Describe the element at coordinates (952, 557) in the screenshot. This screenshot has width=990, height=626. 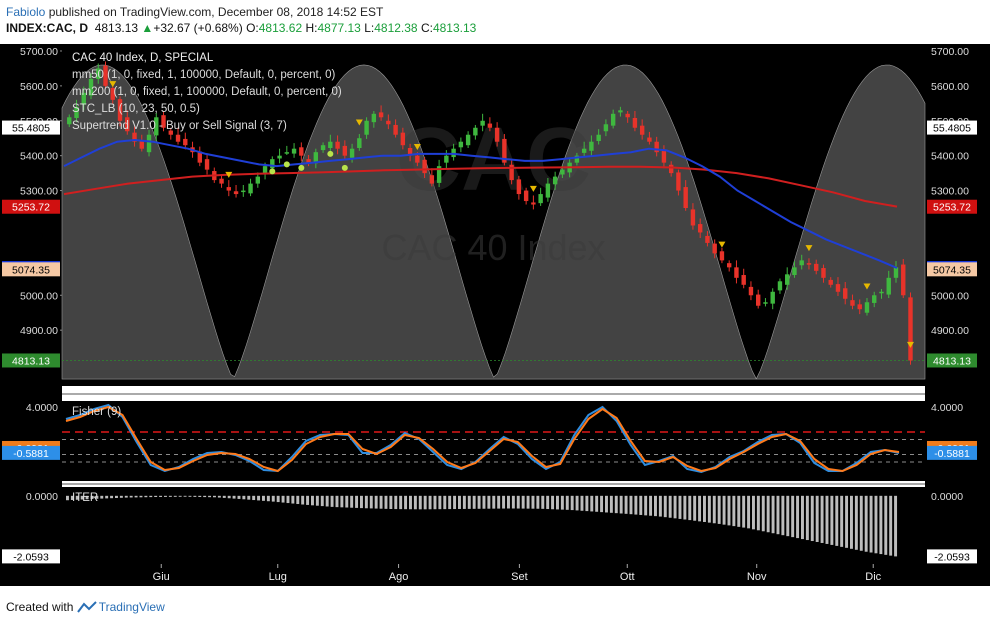
I see `iter-label-right: -2.0593` at that location.